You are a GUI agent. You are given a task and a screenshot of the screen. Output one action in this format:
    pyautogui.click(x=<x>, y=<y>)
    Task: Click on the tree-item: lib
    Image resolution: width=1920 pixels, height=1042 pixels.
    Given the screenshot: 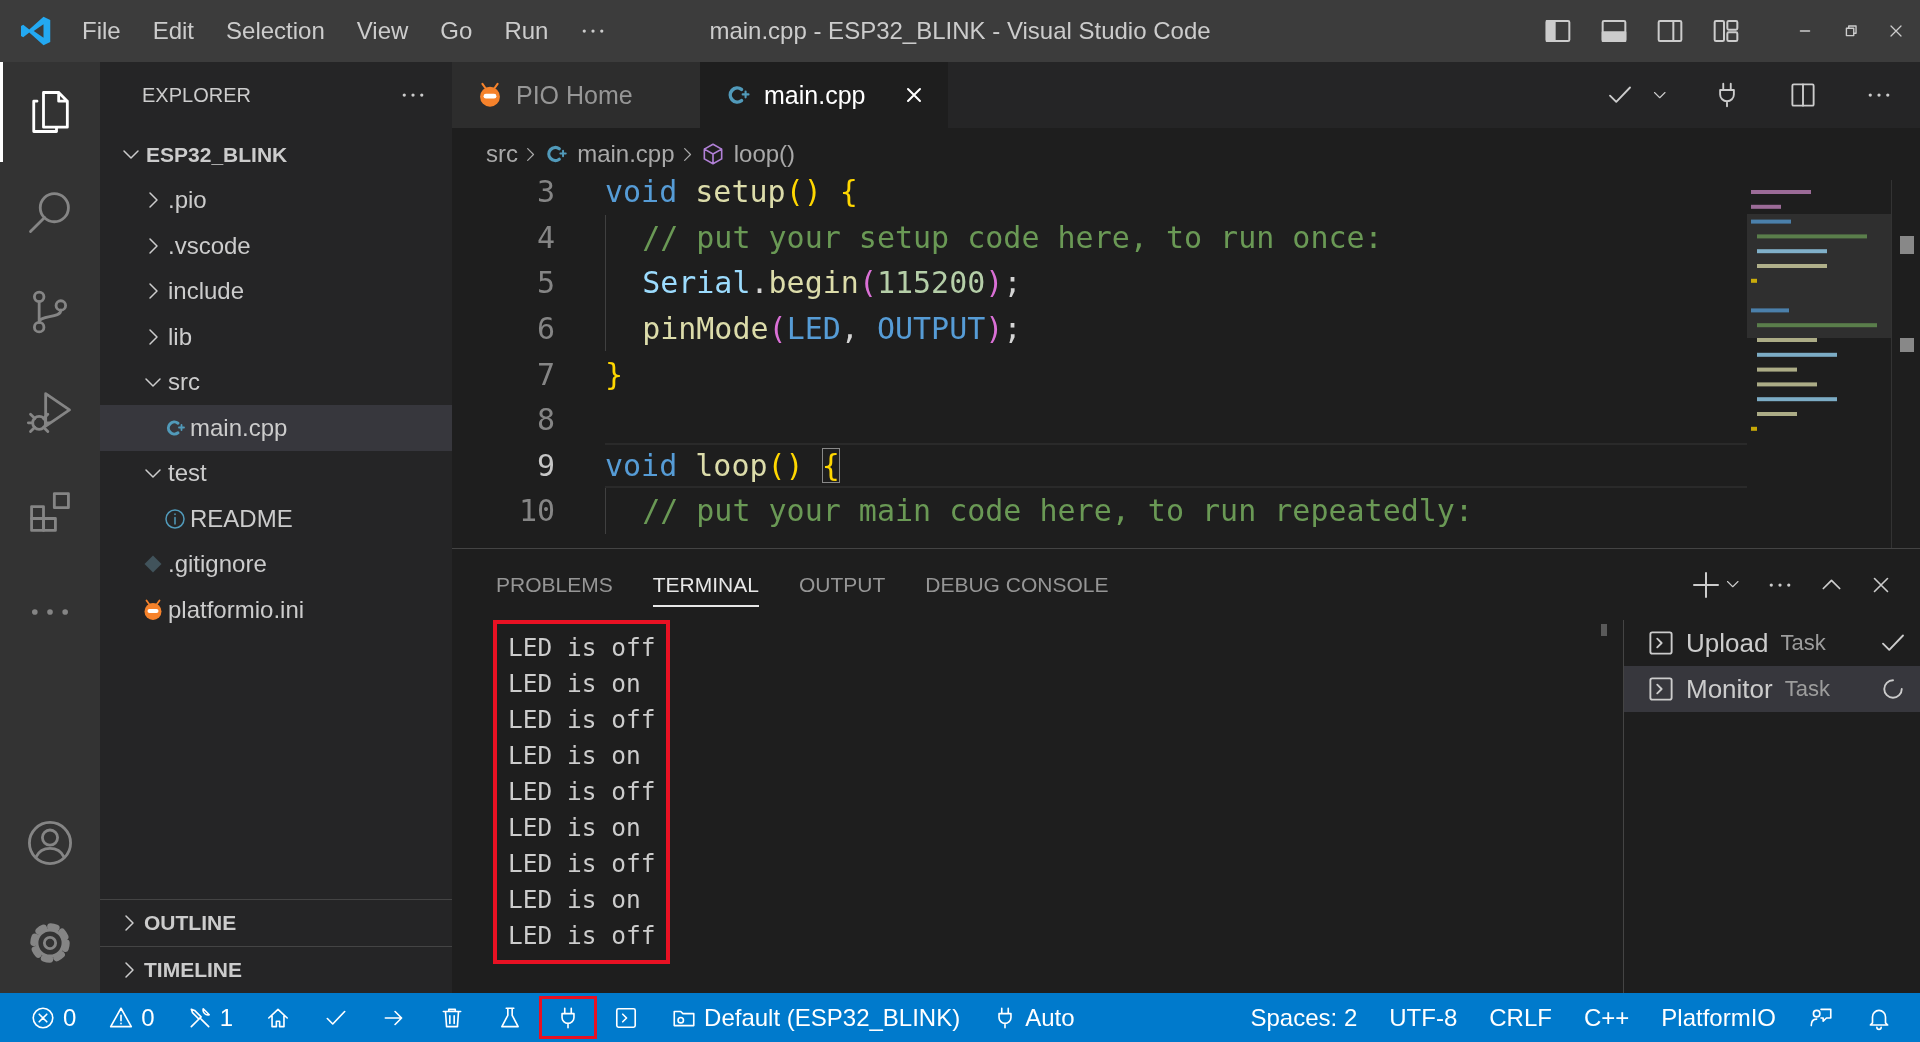 What is the action you would take?
    pyautogui.click(x=276, y=337)
    